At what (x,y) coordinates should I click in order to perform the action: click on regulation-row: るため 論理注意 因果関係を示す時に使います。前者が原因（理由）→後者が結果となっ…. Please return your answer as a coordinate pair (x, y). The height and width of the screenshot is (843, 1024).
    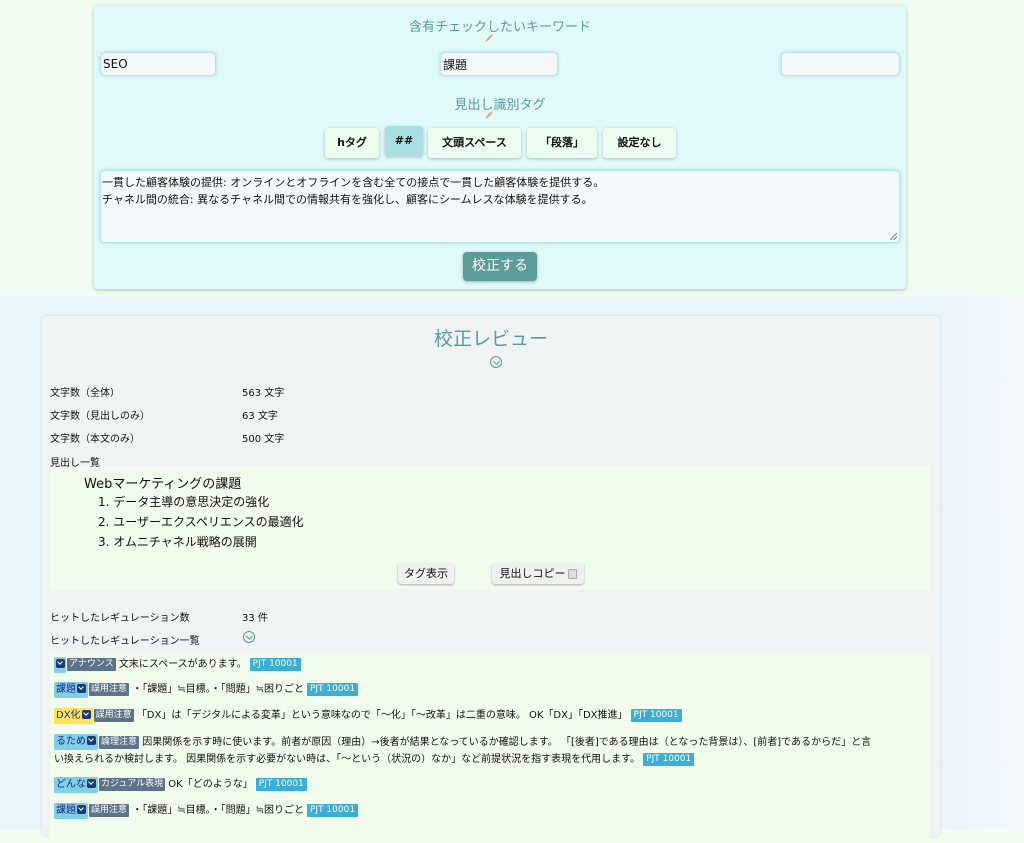
    Looking at the image, I should click on (490, 751).